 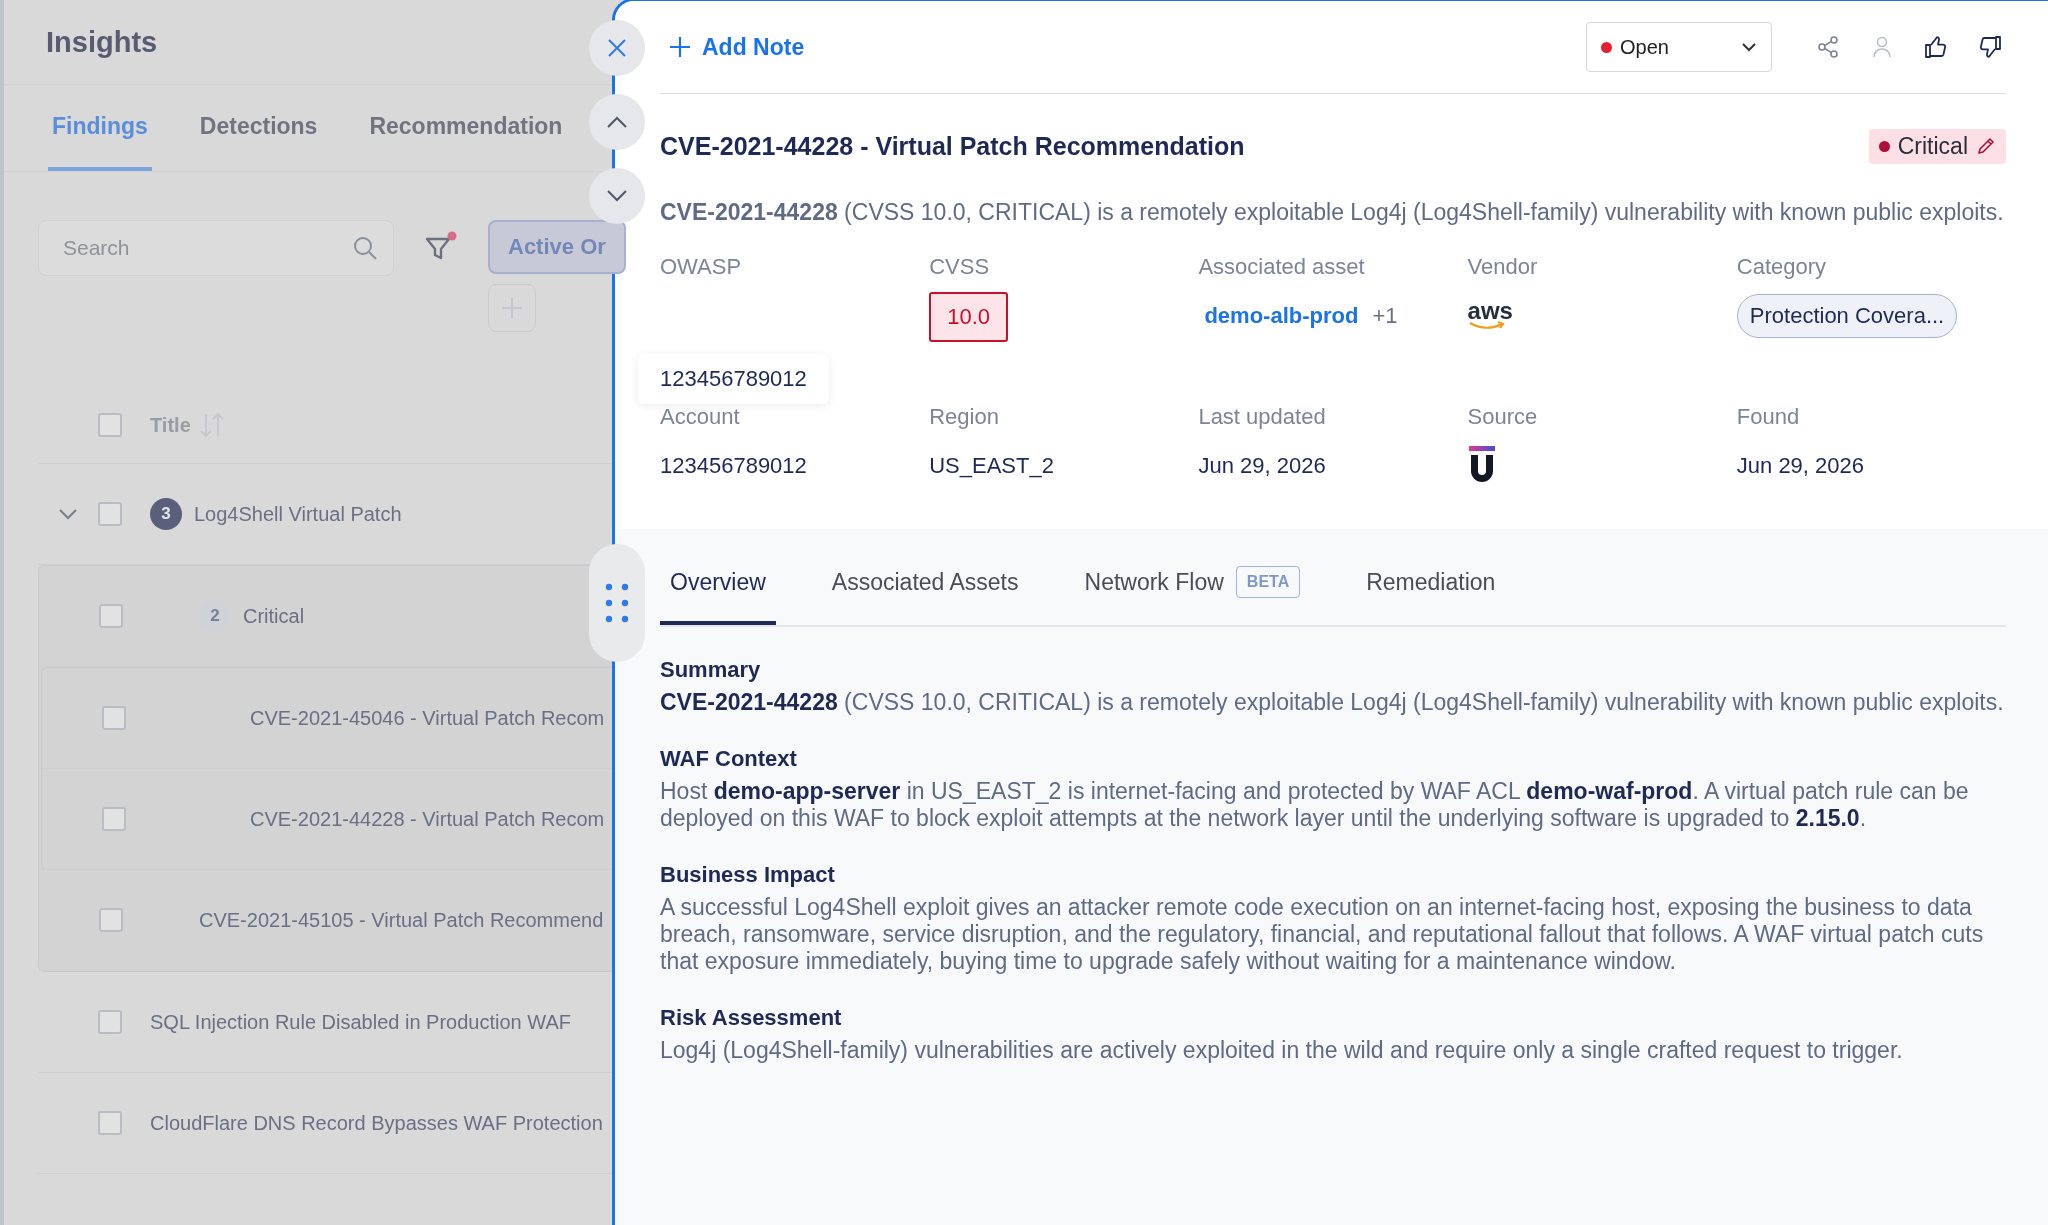 I want to click on resize-handle, so click(x=617, y=603).